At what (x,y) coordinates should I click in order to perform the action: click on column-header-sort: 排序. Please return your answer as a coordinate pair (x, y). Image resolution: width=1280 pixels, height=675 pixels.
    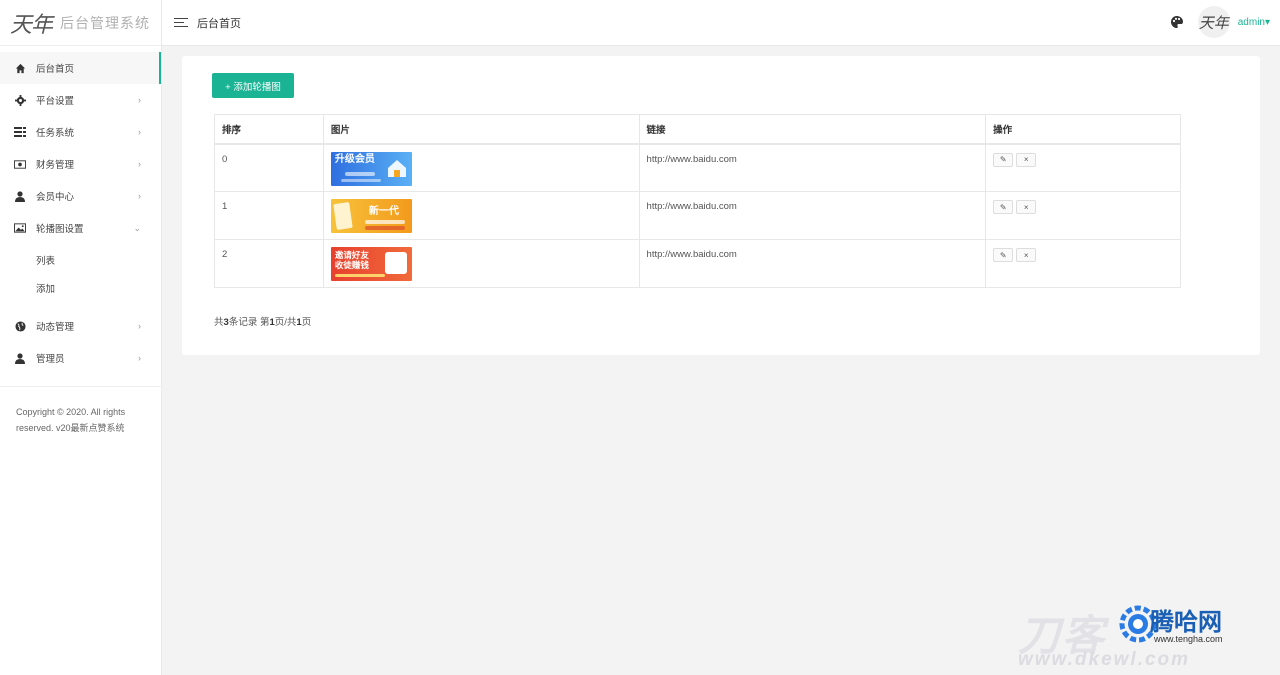
    Looking at the image, I should click on (269, 129).